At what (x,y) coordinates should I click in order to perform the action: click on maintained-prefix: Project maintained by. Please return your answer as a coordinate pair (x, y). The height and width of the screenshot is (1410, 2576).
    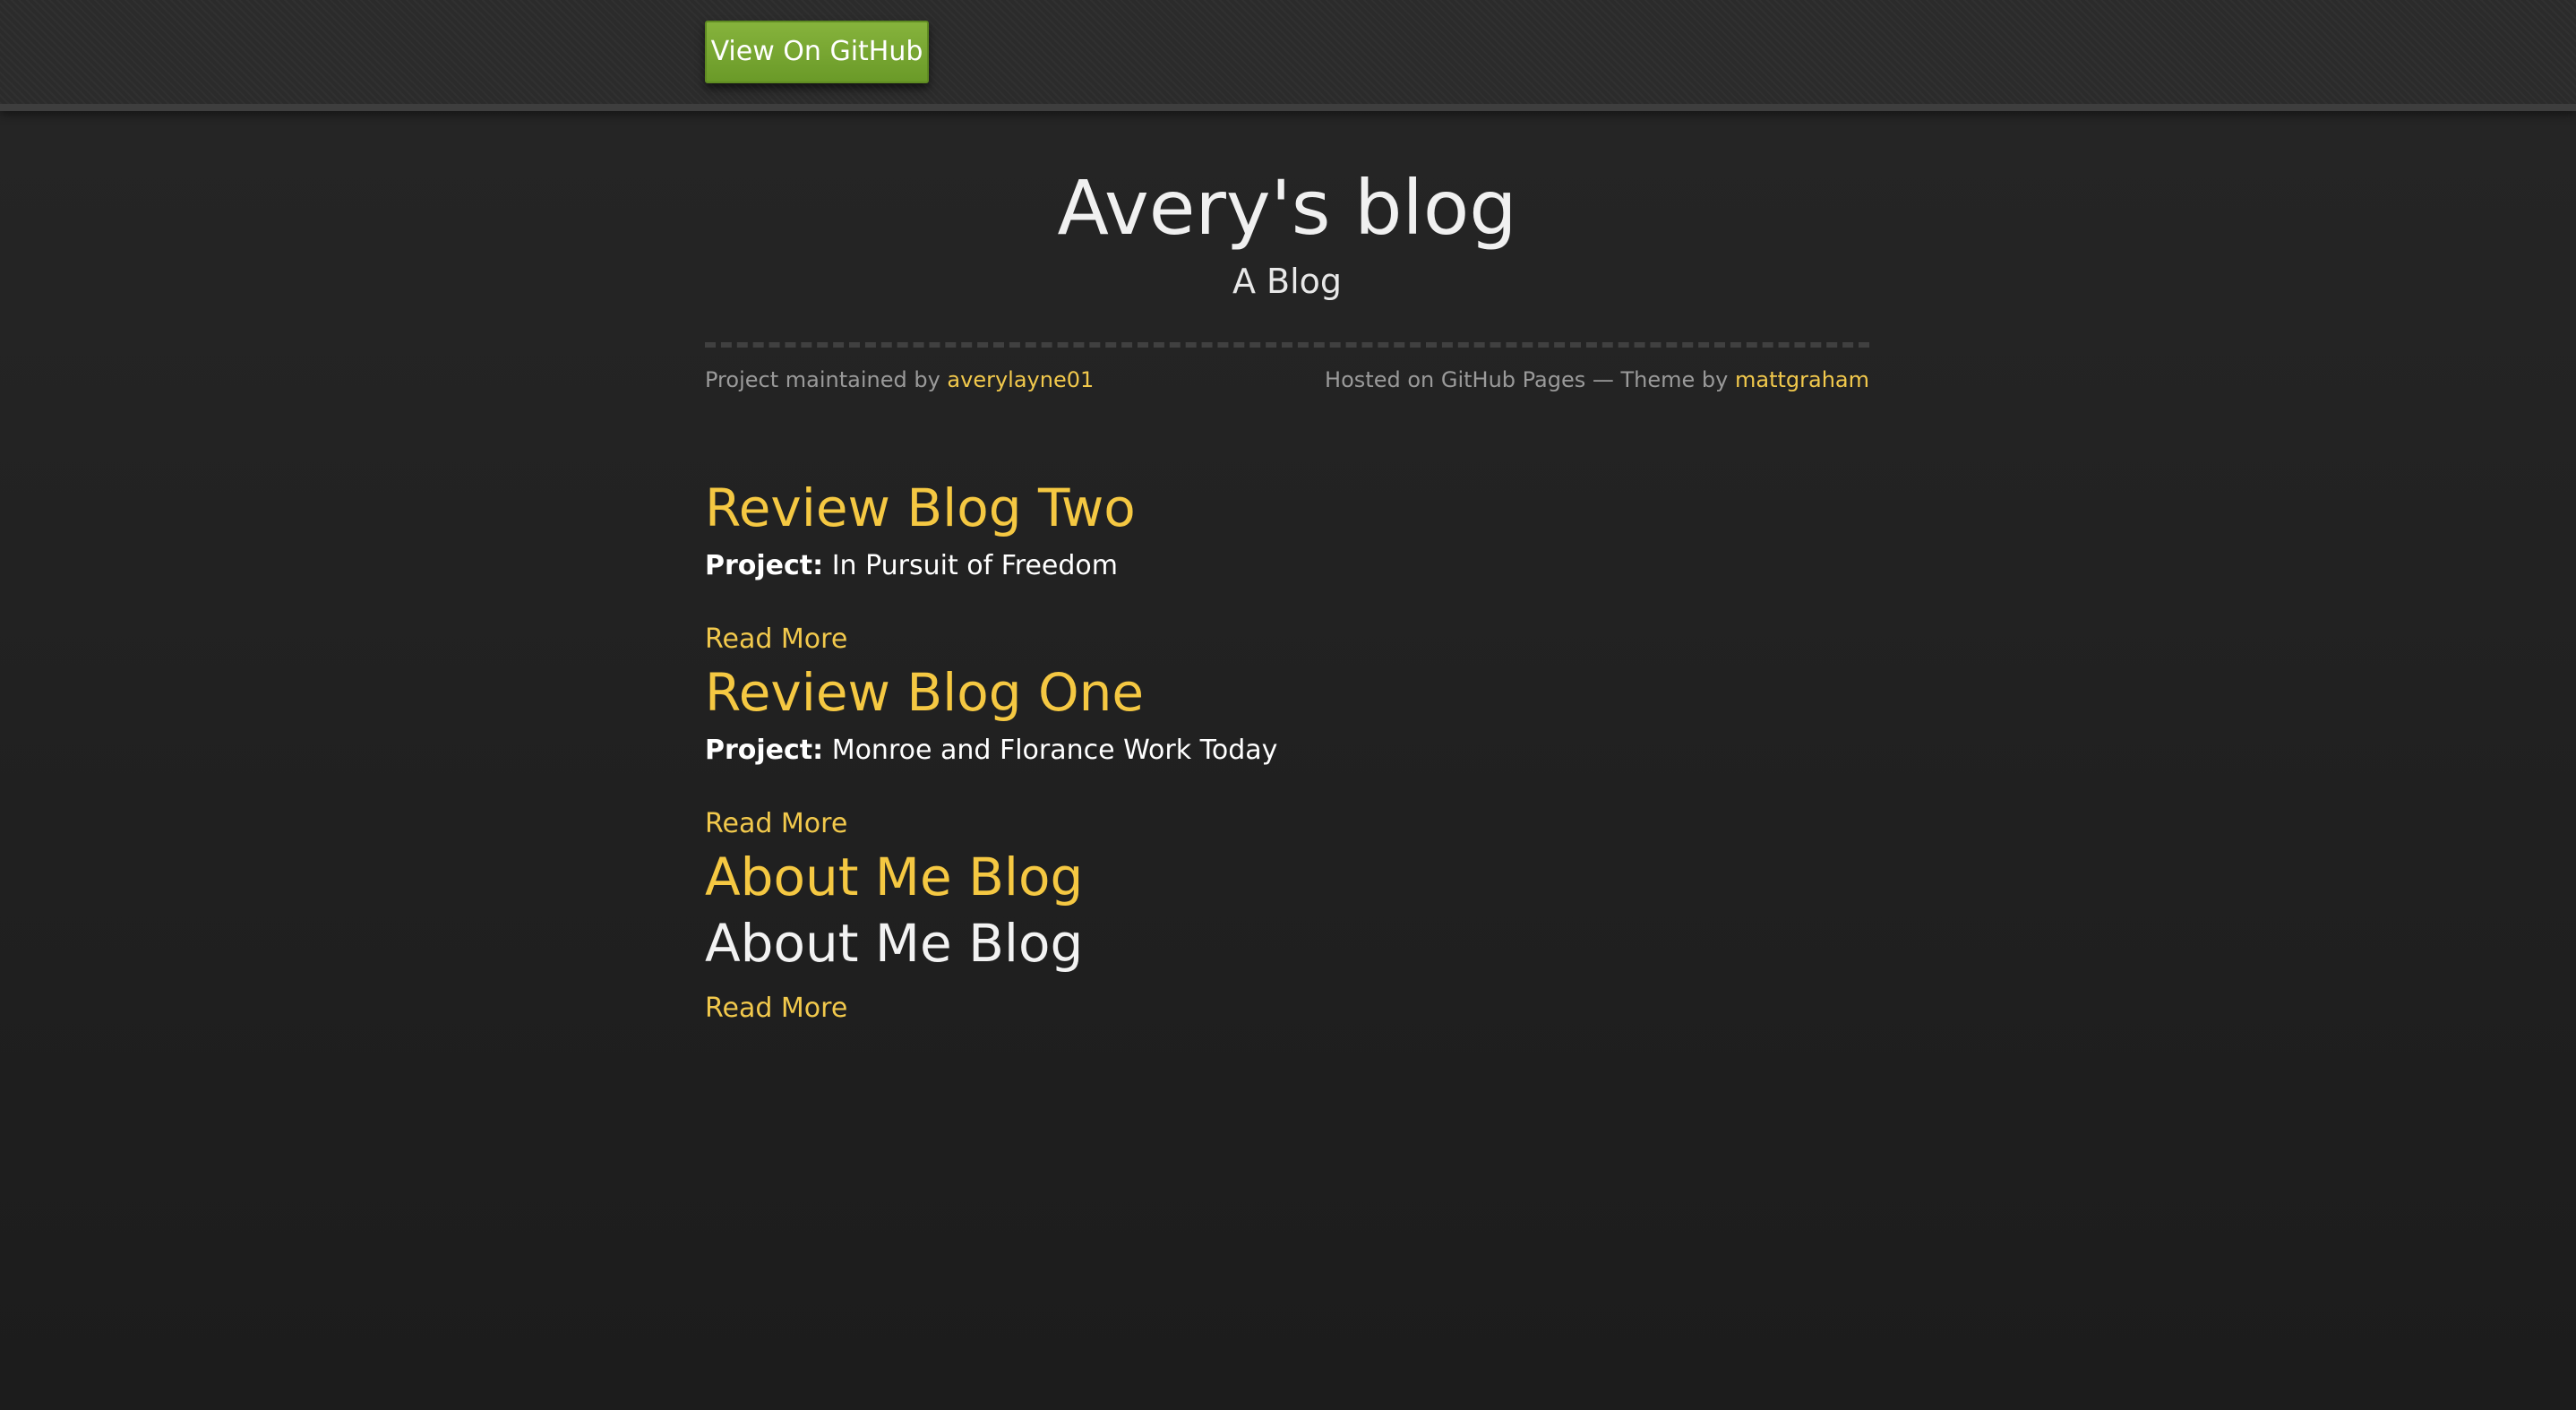
    Looking at the image, I should click on (826, 379).